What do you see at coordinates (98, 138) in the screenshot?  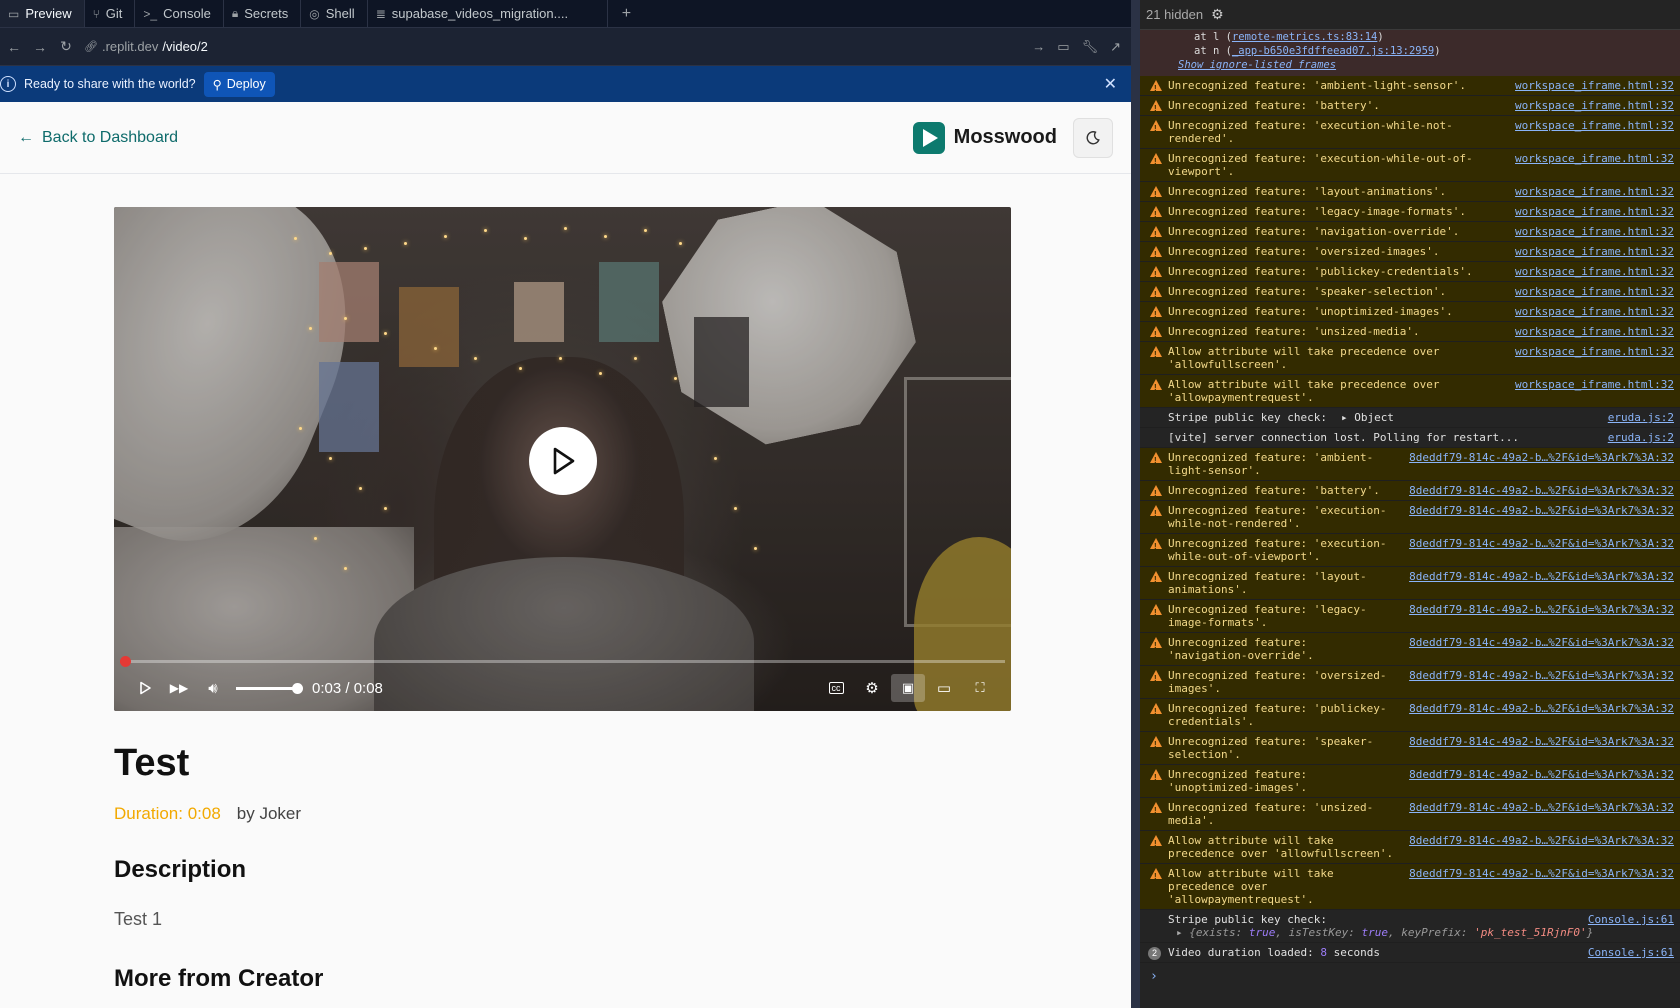 I see `back-to-dashboard-link: ← Back to Dashboard` at bounding box center [98, 138].